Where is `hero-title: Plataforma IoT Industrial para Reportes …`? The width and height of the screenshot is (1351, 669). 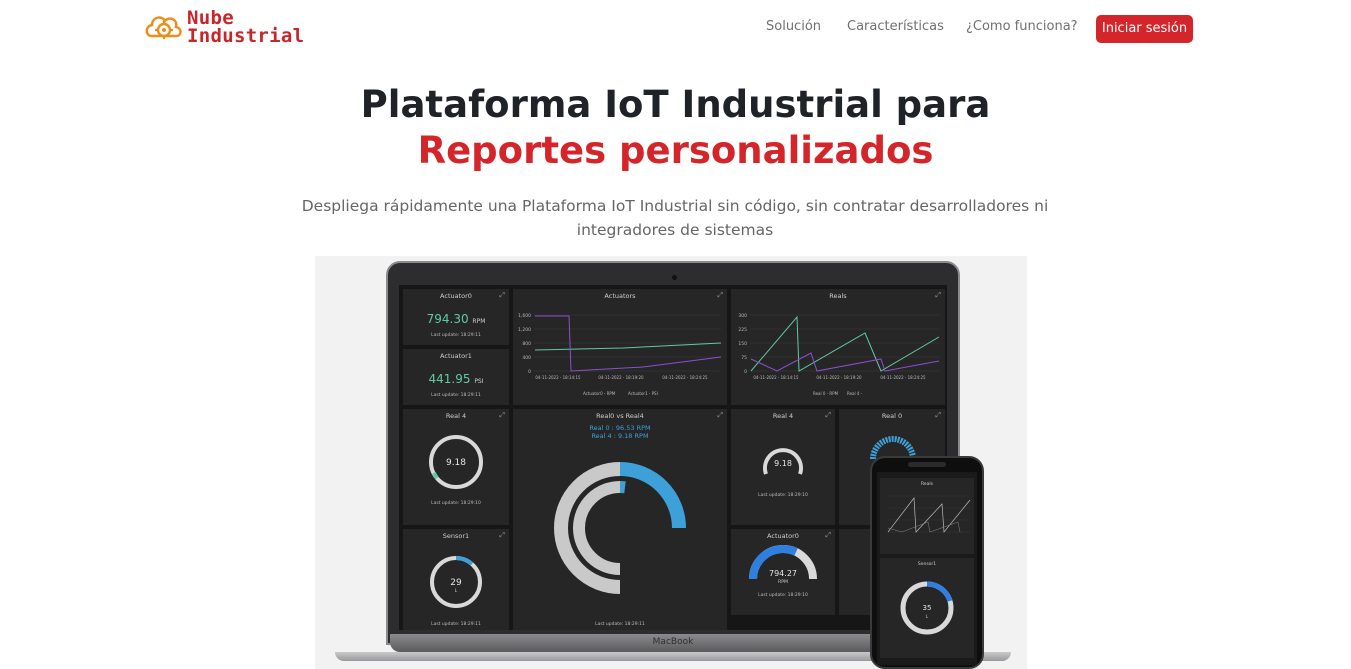
hero-title: Plataforma IoT Industrial para Reportes … is located at coordinates (675, 128).